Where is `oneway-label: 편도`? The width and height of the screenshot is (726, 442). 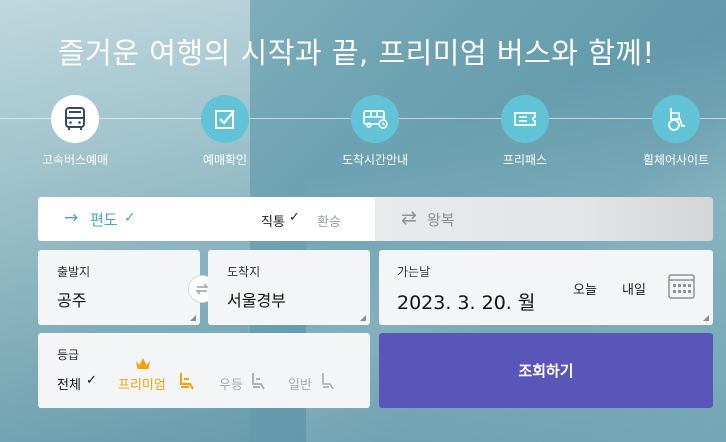
oneway-label: 편도 is located at coordinates (104, 220).